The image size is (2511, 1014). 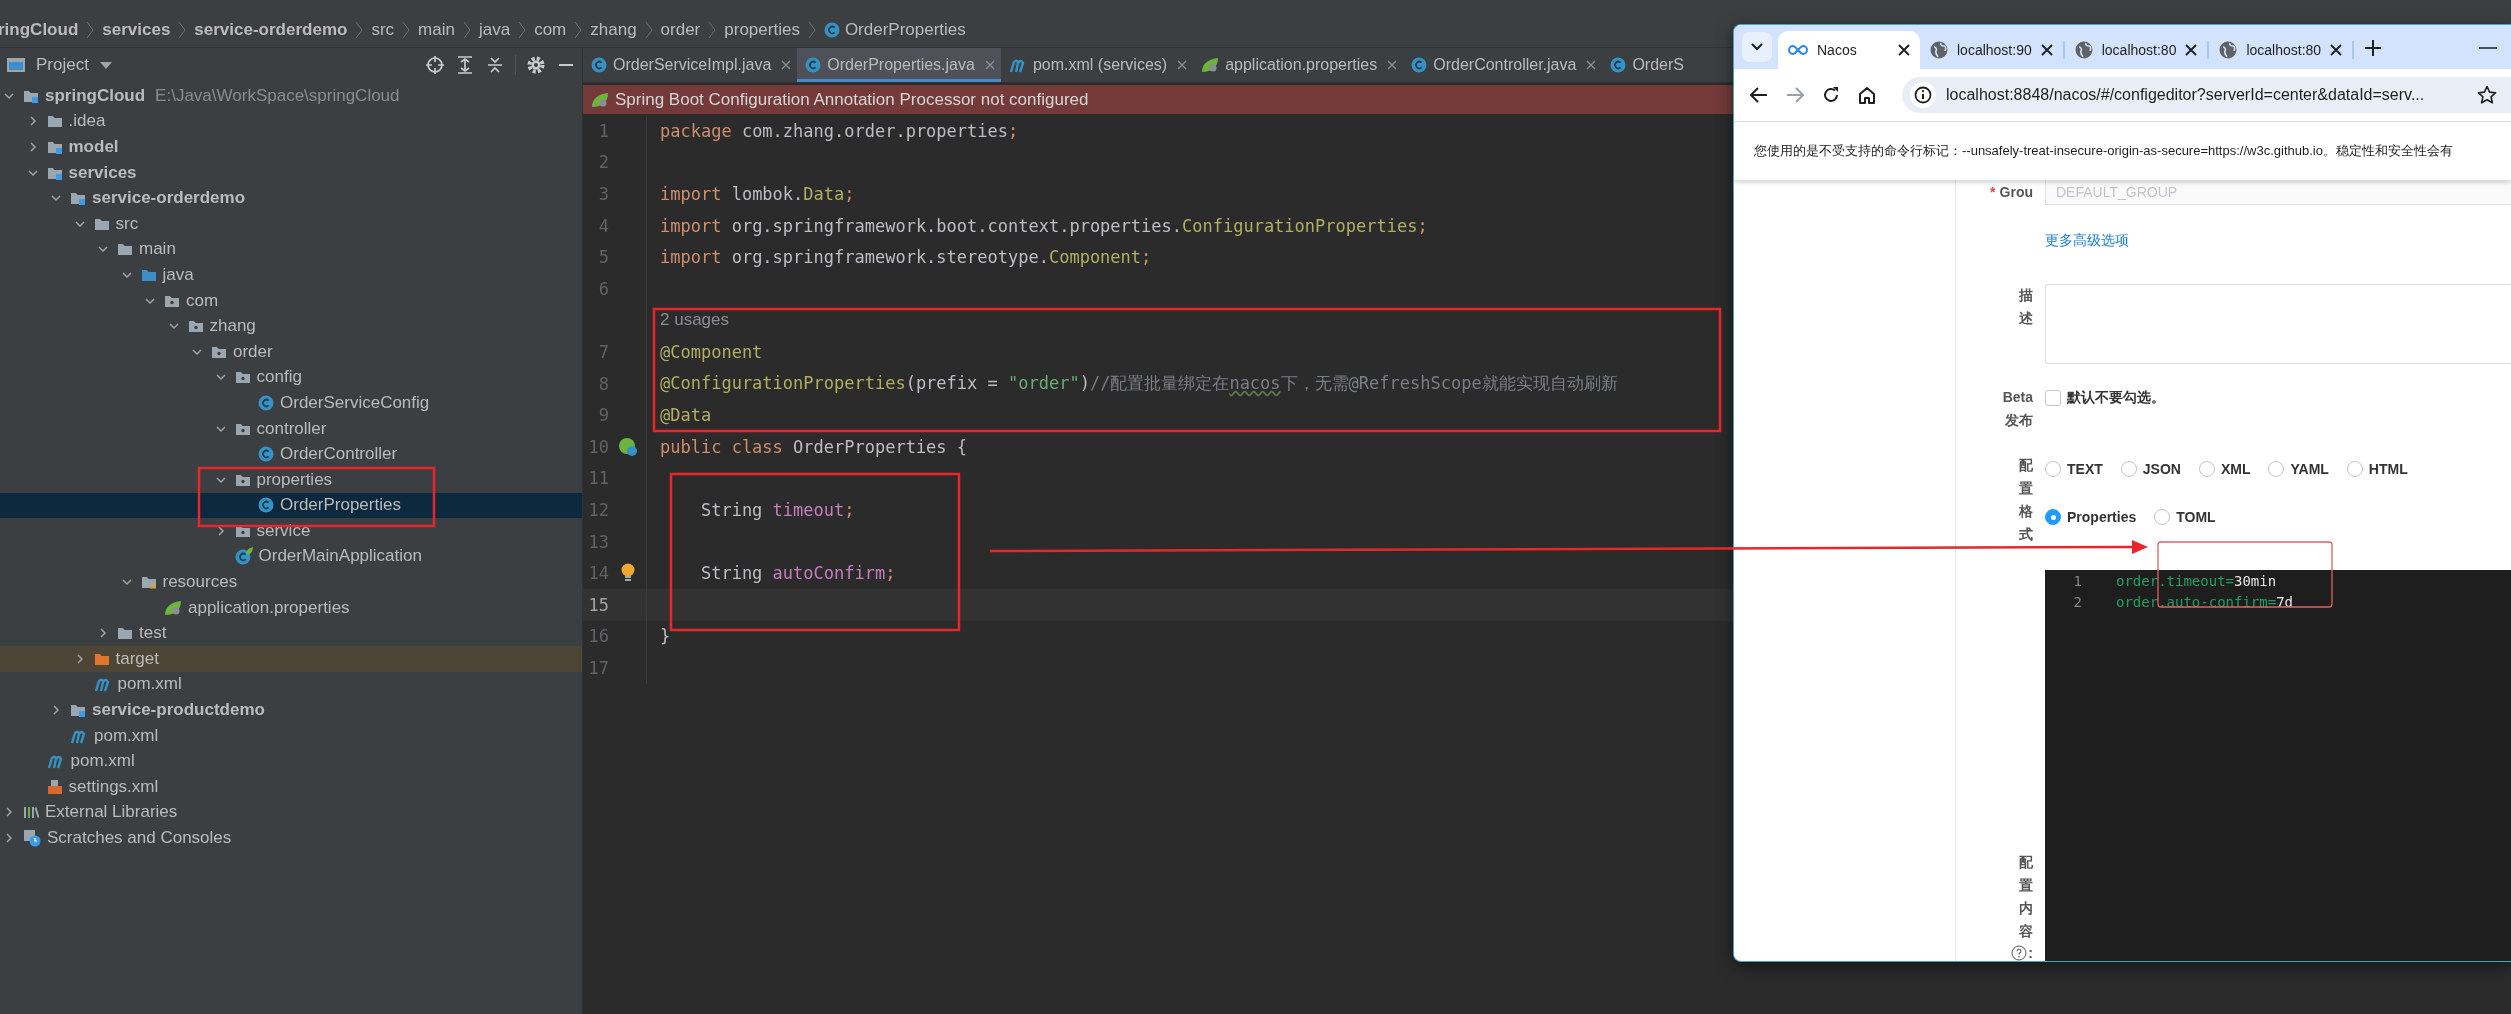 What do you see at coordinates (797, 573) in the screenshot?
I see `code-line: String autoConfirm;` at bounding box center [797, 573].